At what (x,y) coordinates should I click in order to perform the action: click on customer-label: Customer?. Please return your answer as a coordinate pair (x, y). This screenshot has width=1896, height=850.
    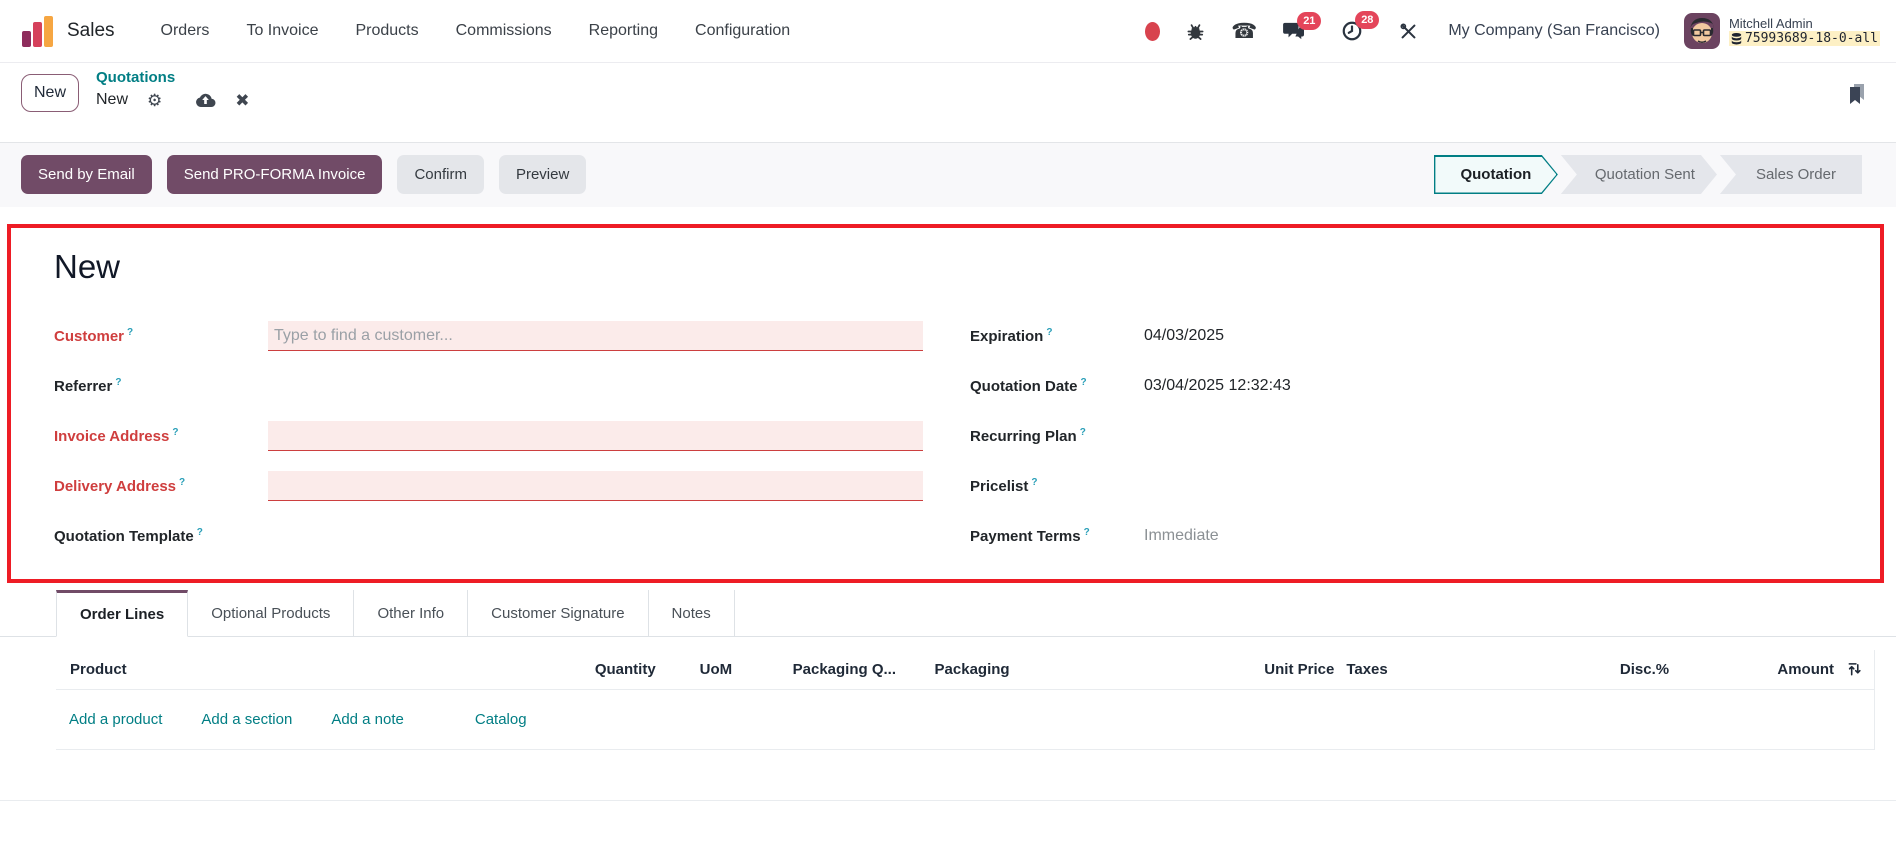
    Looking at the image, I should click on (94, 336).